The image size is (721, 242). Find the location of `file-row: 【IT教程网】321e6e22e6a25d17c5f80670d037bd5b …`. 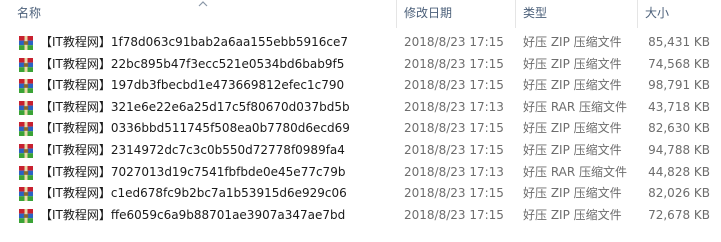

file-row: 【IT教程网】321e6e22e6a25d17c5f80670d037bd5b … is located at coordinates (360, 108).